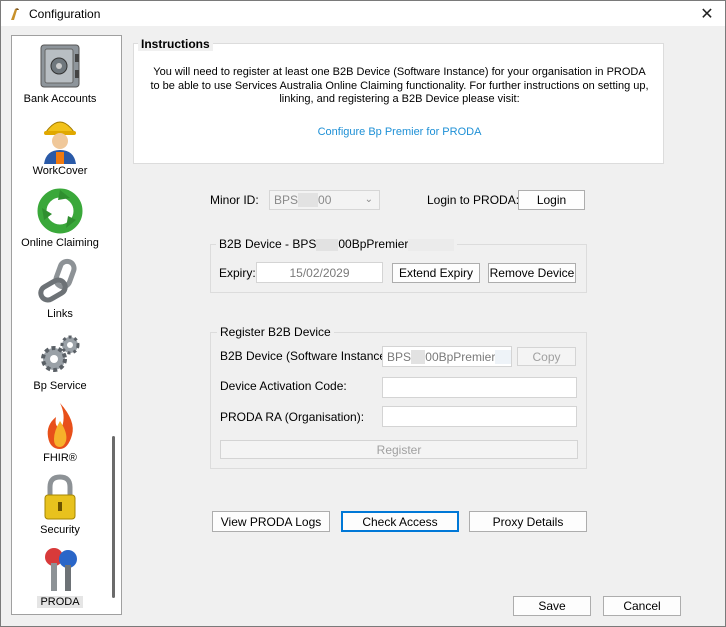 The image size is (726, 627). I want to click on register-device-title: Register B2B Device, so click(275, 332).